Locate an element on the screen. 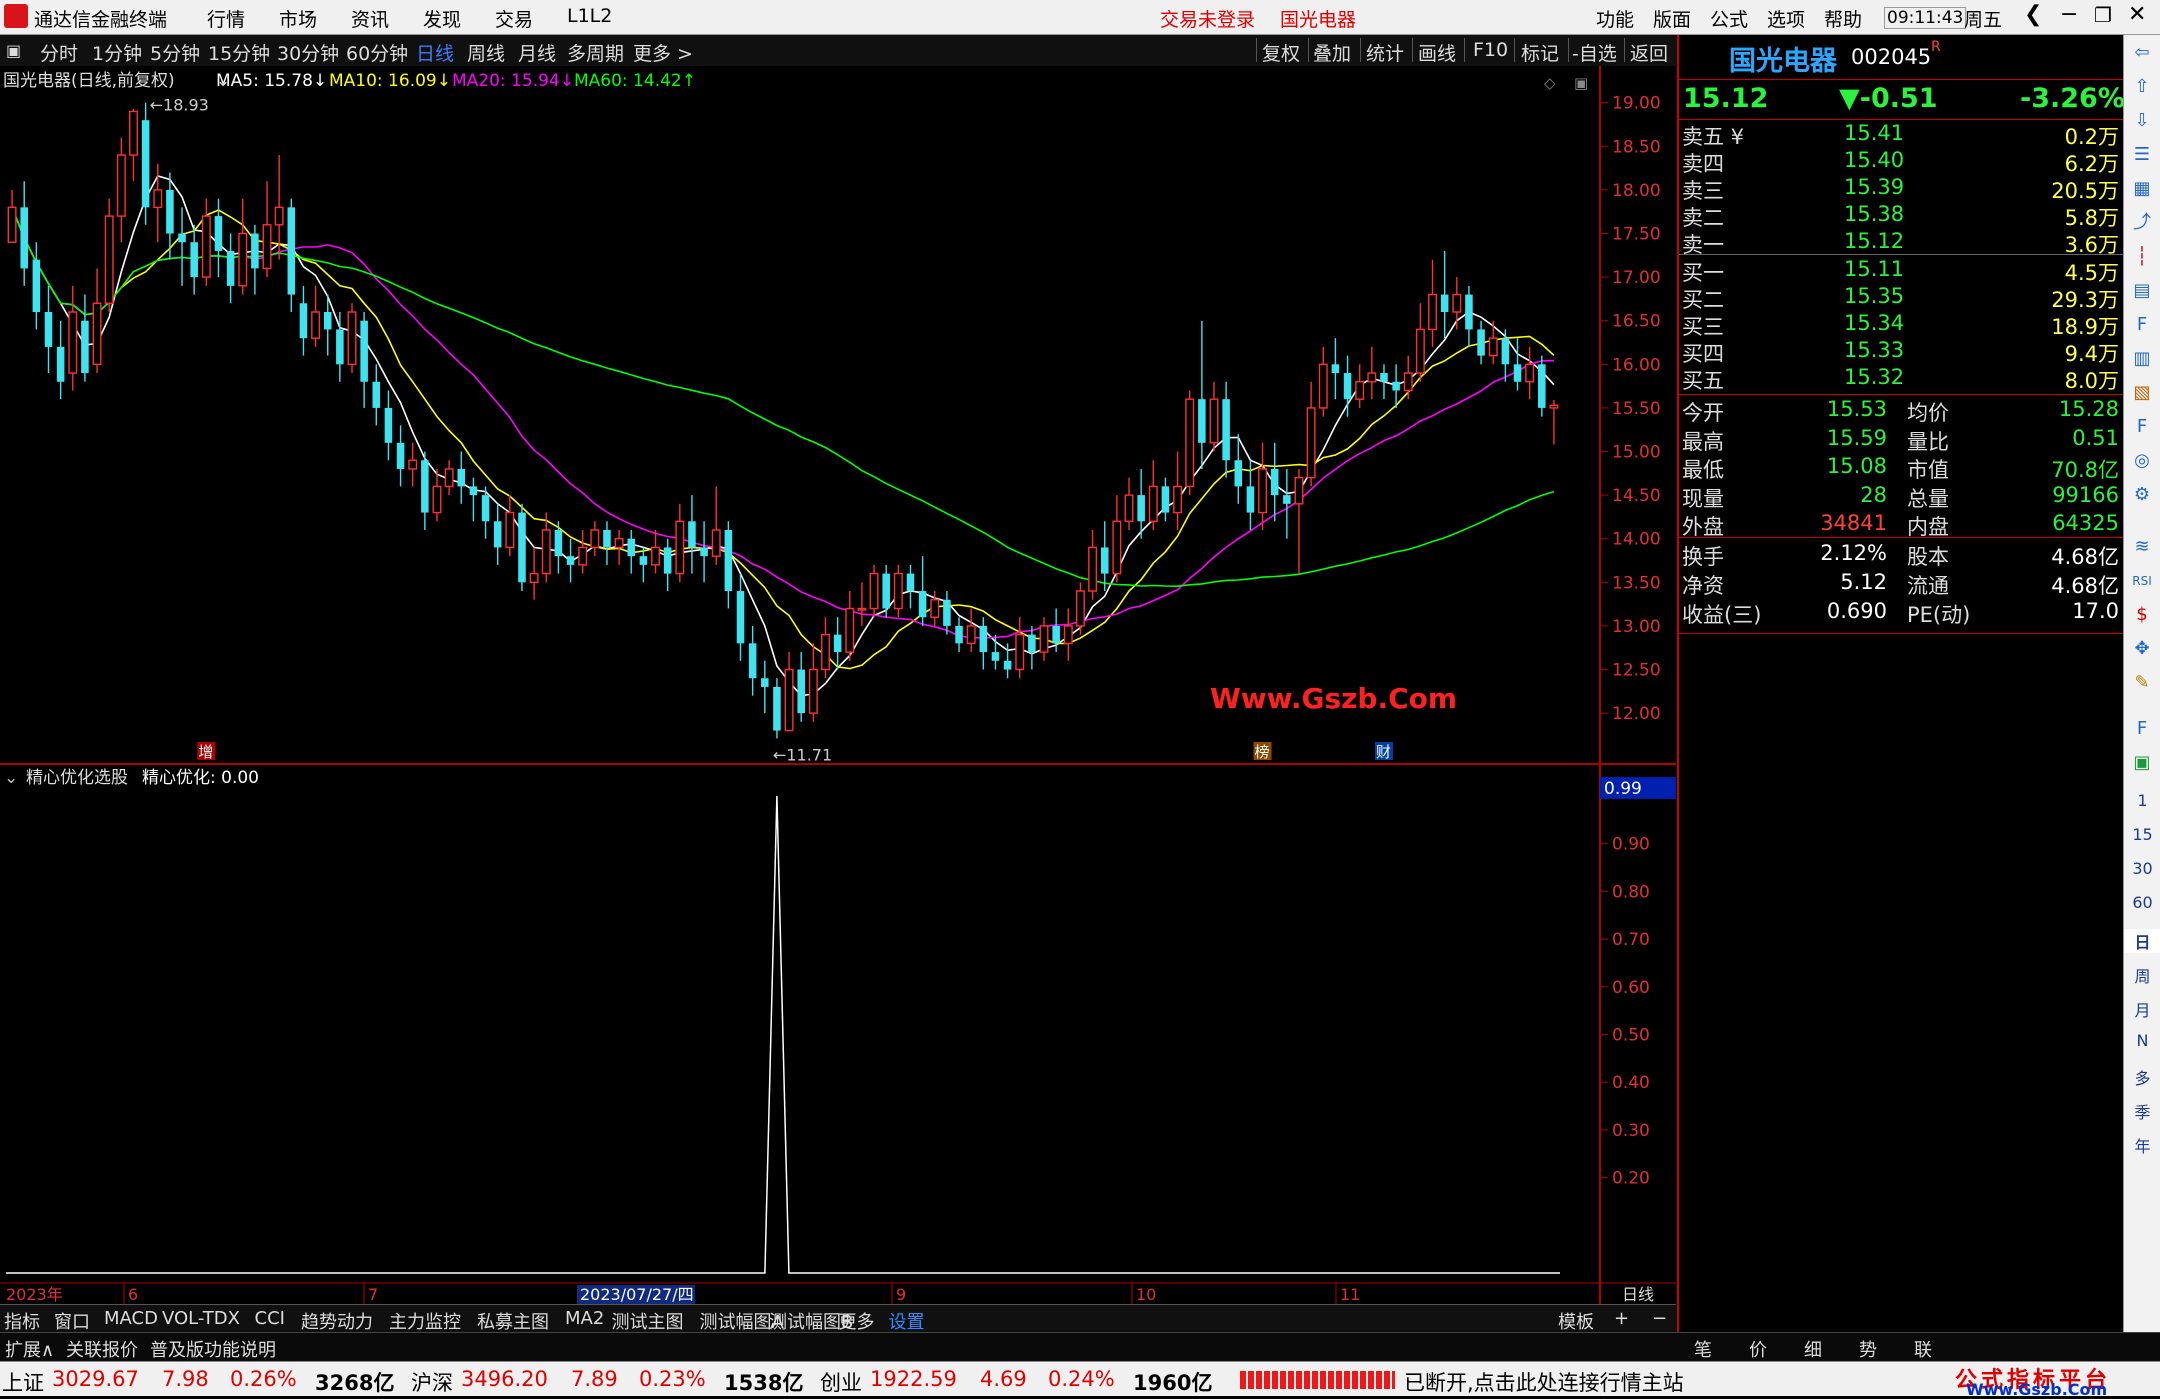 The image size is (2160, 1399). edition-info-button: 普及版功能说明 is located at coordinates (213, 1349).